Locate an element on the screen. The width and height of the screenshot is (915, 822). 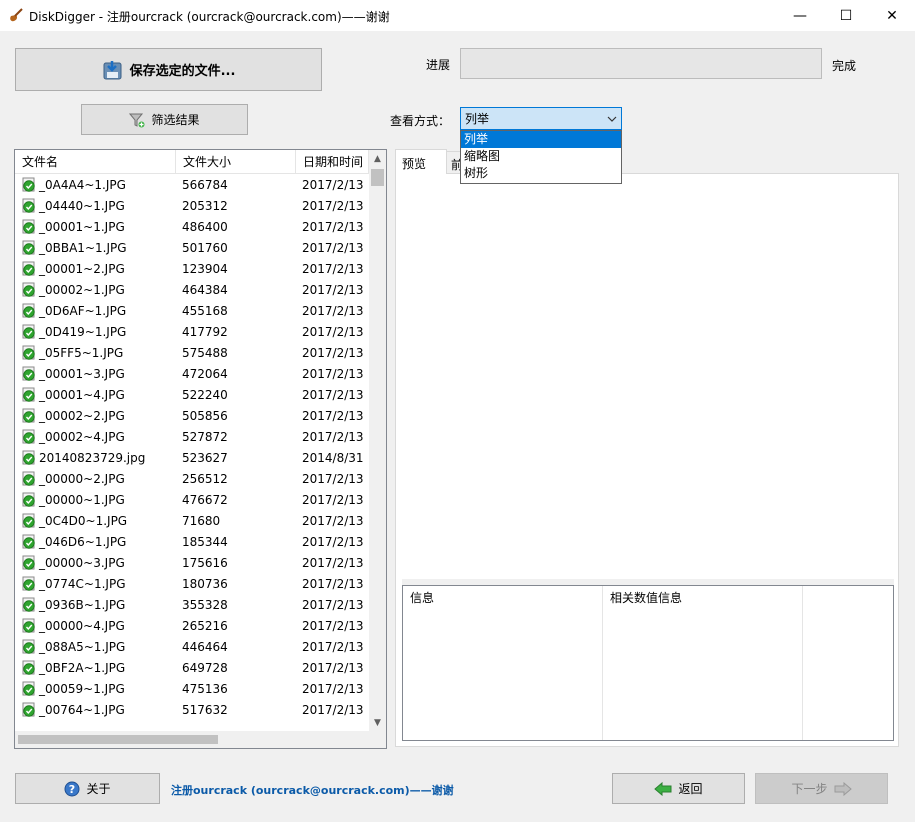
back-button: 返回 is located at coordinates (678, 788).